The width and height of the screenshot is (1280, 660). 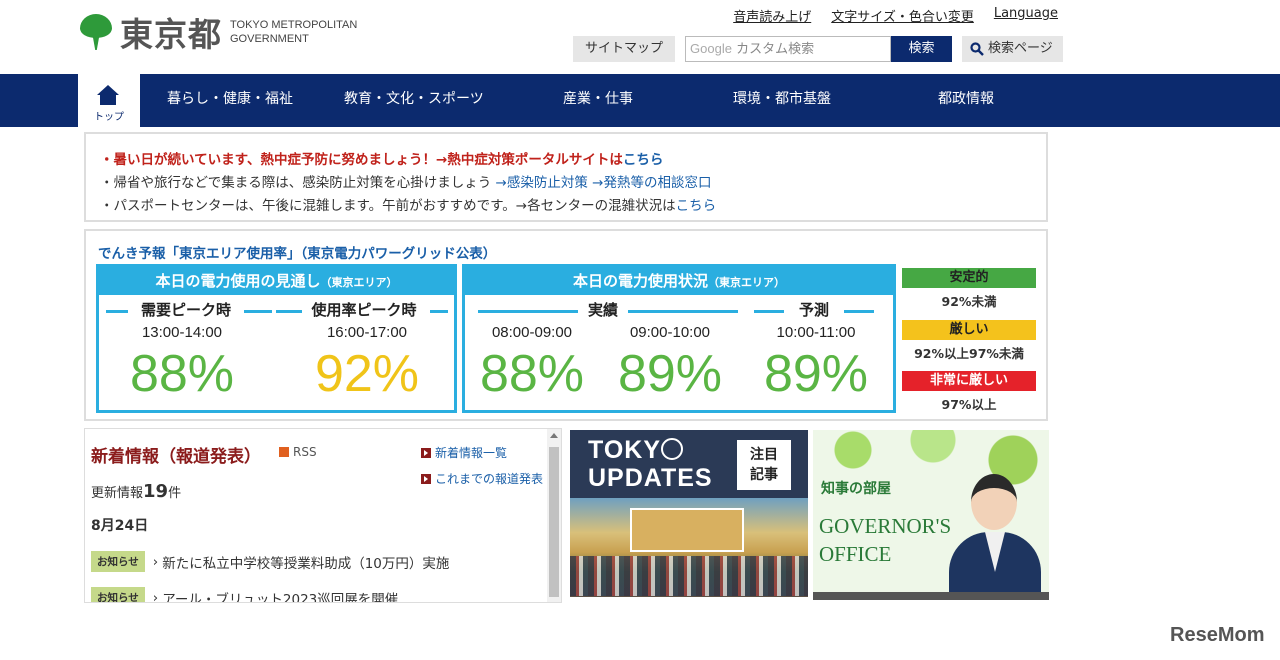 I want to click on search-bar: サイトマップ Google カスタム検索 検索 検索ページ, so click(x=818, y=49).